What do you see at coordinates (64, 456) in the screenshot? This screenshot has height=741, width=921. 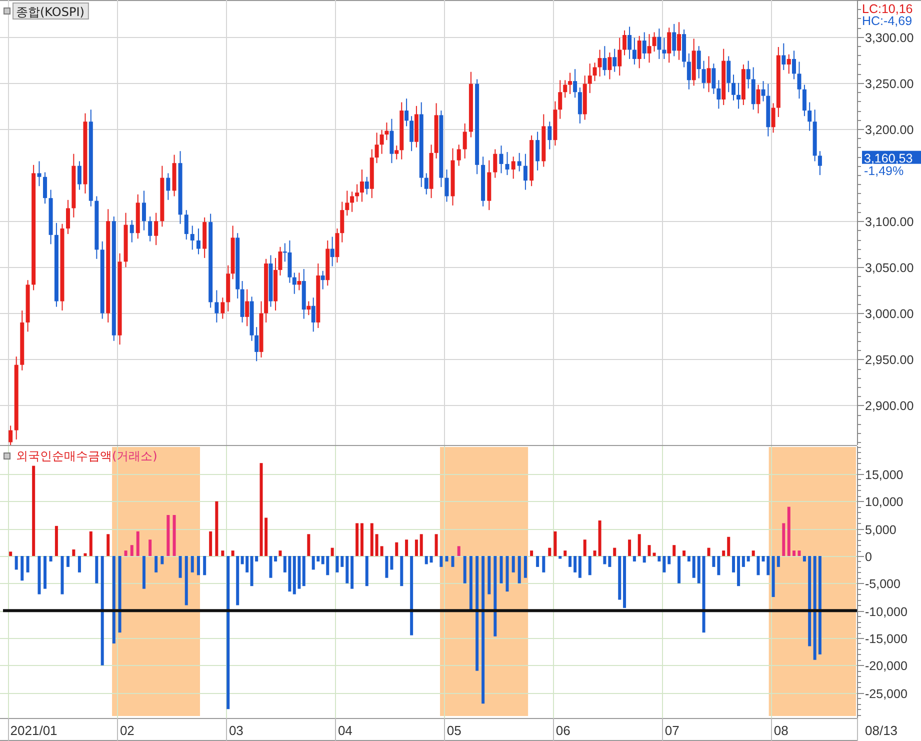 I see `legend-title: 외국인순매수금액` at bounding box center [64, 456].